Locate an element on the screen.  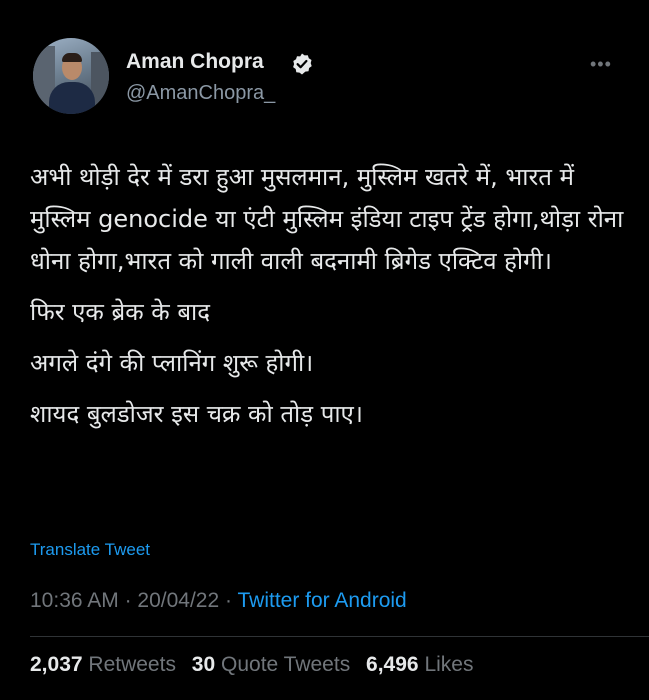
more-dots-icon: ••• is located at coordinates (601, 64).